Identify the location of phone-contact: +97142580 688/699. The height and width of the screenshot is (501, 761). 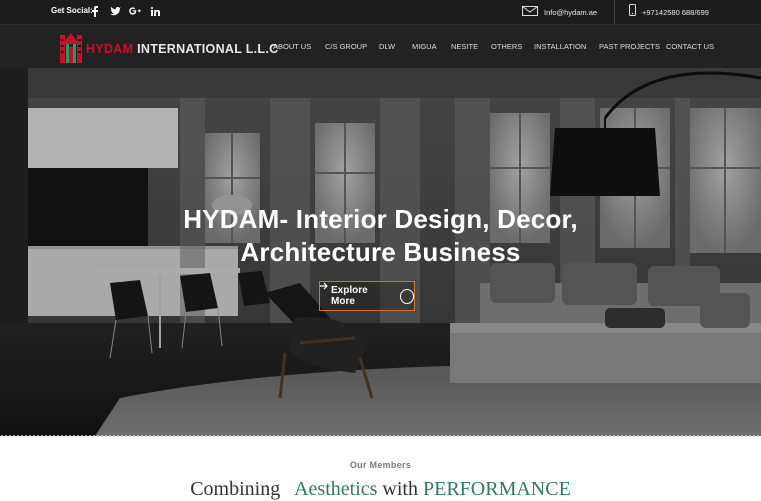
(661, 12).